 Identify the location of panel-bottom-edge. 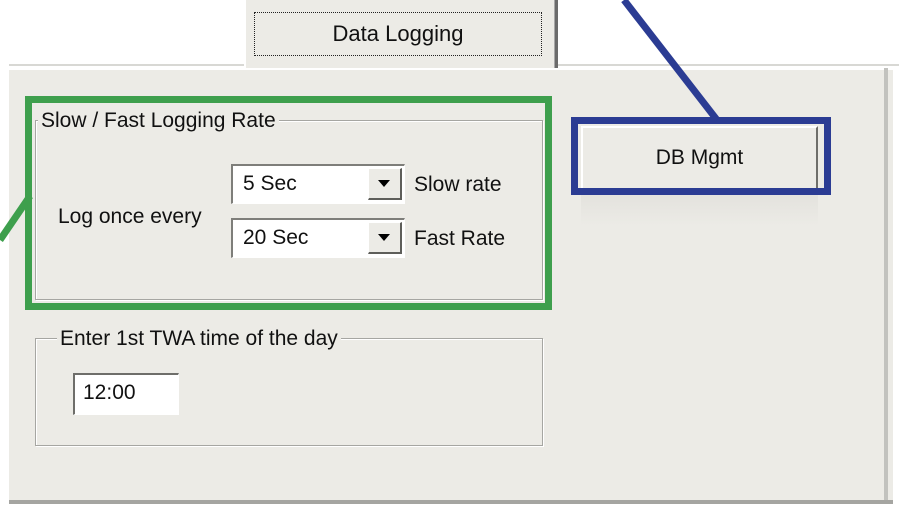
(451, 502).